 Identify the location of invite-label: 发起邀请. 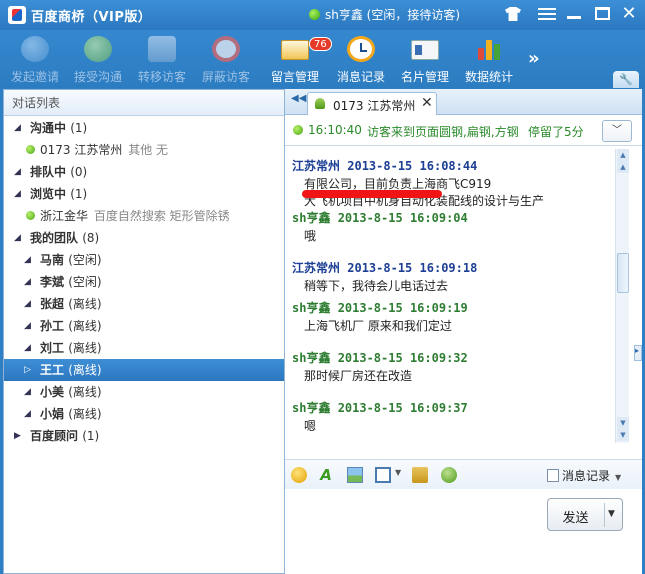
(34, 77).